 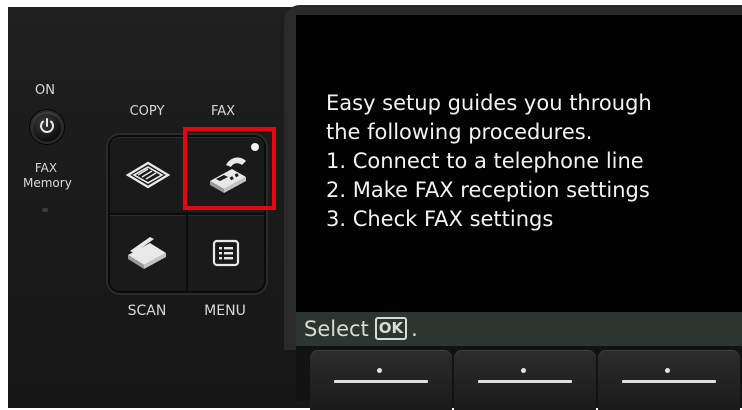 I want to click on copy-icon, so click(x=148, y=175).